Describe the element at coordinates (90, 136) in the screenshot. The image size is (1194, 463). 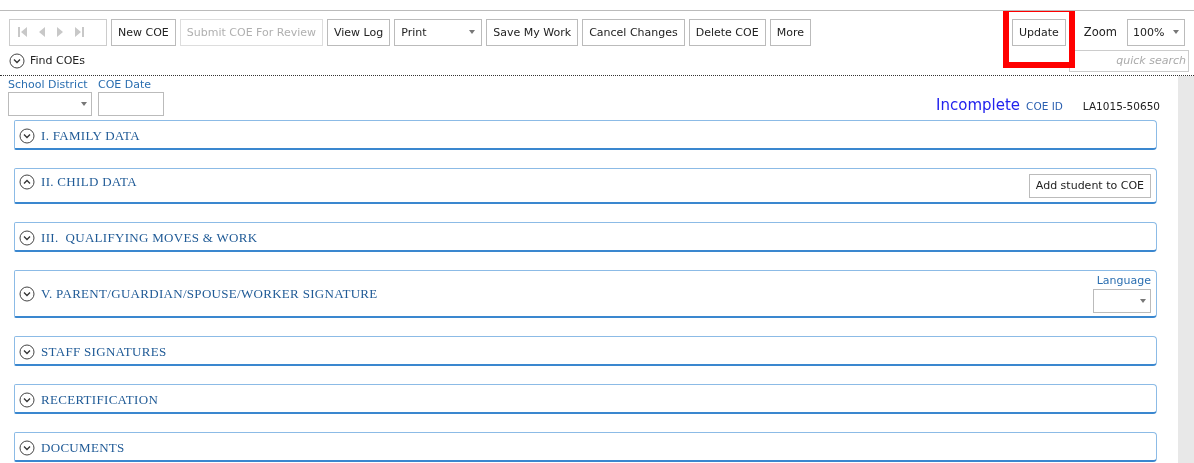
I see `section-title: I. FAMILY DATA` at that location.